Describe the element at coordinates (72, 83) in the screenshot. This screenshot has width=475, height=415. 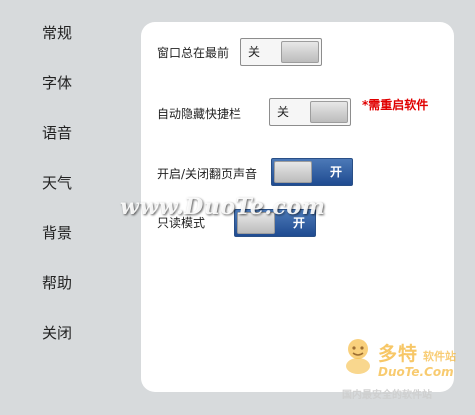
I see `sidebar-item-font: 字体` at that location.